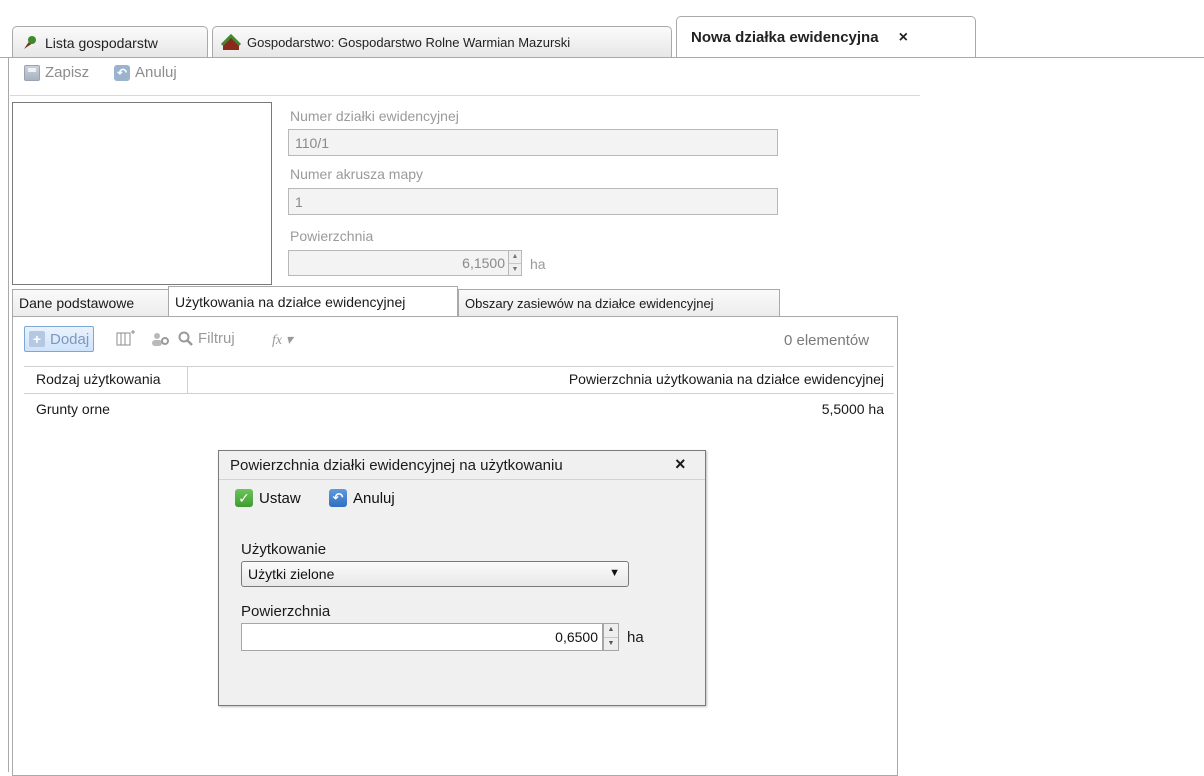  I want to click on save-label: Zapisz, so click(67, 72).